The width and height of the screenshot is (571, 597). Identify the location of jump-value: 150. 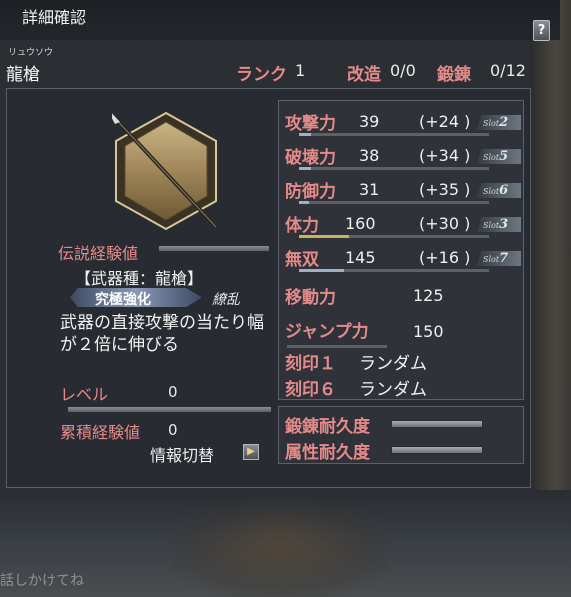
(428, 331).